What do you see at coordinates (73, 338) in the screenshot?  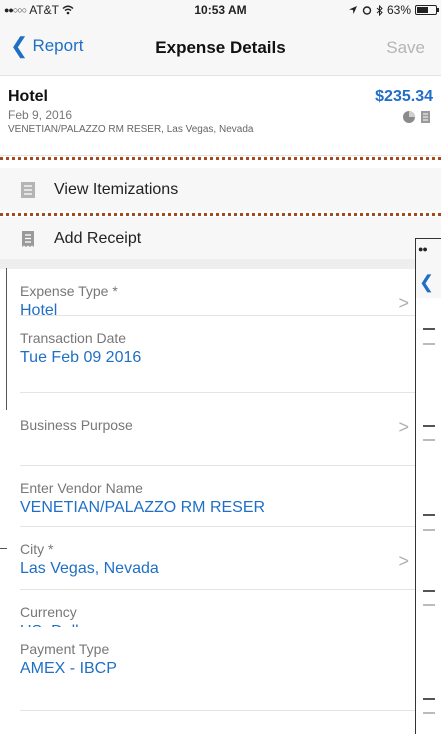 I see `field-label: Transaction Date` at bounding box center [73, 338].